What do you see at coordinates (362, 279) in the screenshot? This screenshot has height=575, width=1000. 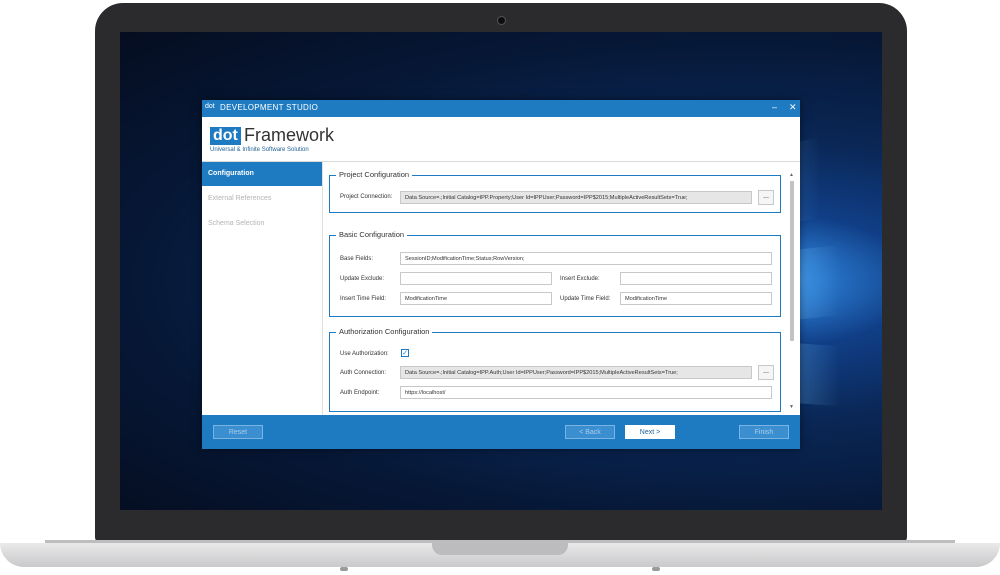 I see `update-exclude-label: Update Exclude:` at bounding box center [362, 279].